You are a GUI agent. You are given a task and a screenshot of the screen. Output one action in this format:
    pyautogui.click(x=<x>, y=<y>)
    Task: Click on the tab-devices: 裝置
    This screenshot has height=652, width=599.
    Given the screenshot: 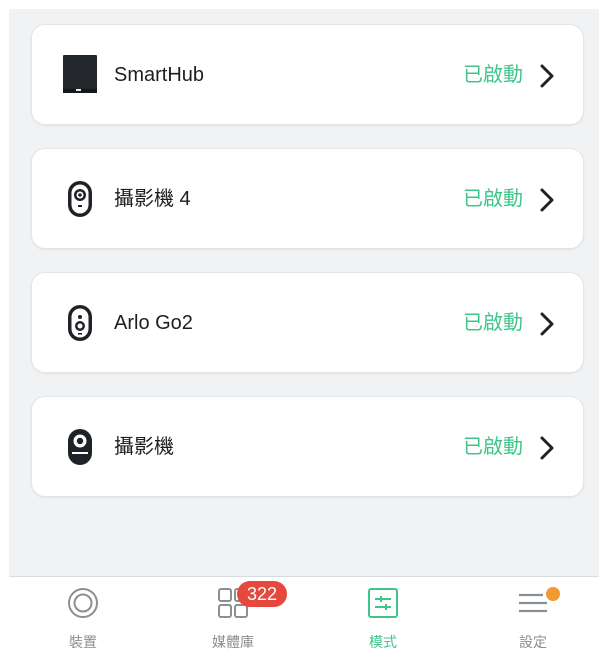 What is the action you would take?
    pyautogui.click(x=83, y=614)
    